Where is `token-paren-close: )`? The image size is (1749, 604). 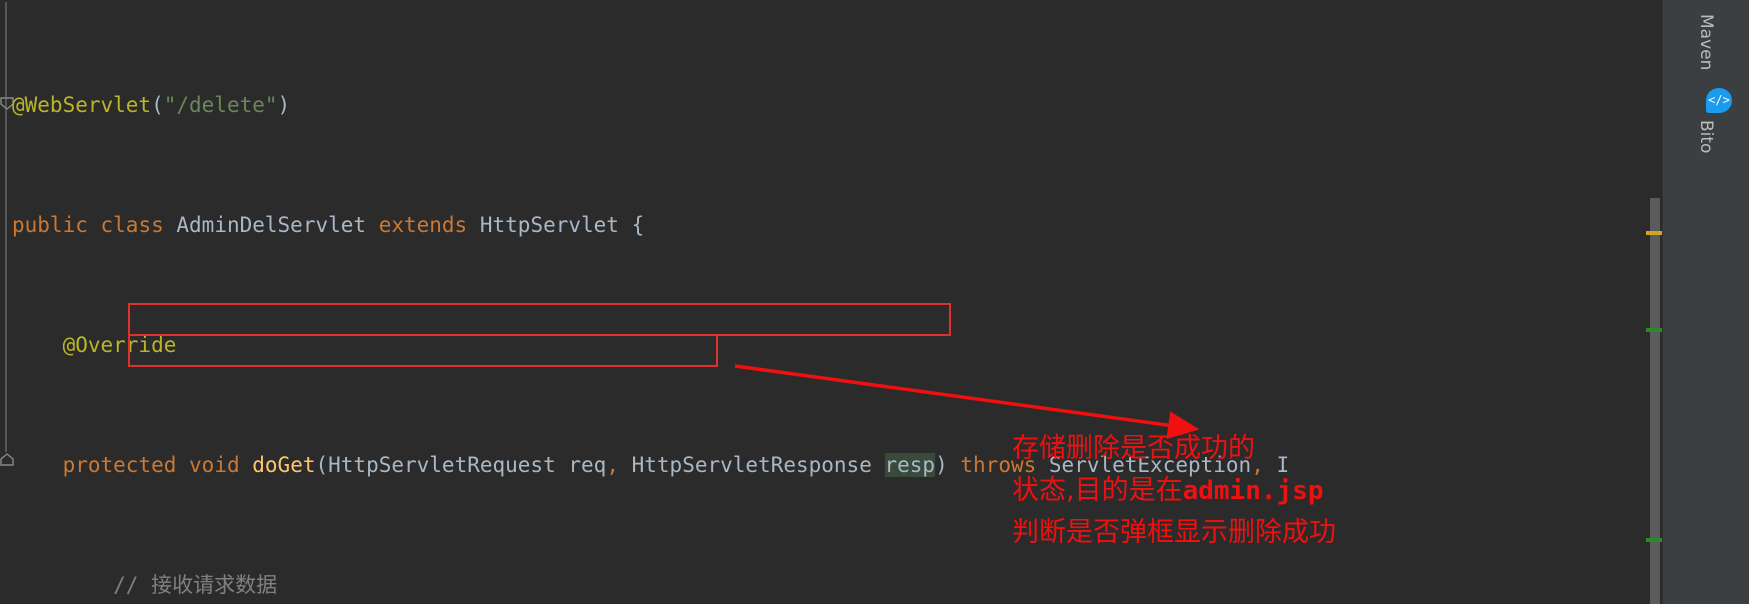
token-paren-close: ) is located at coordinates (284, 105).